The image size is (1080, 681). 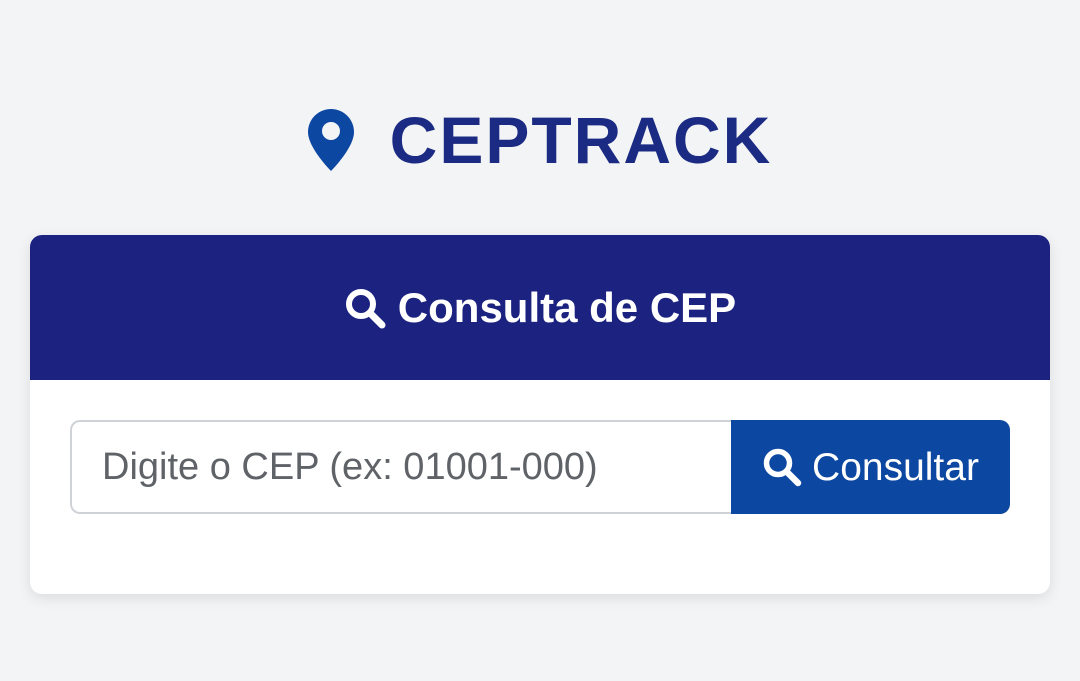 I want to click on card-title: Consulta de CEP, so click(x=567, y=307).